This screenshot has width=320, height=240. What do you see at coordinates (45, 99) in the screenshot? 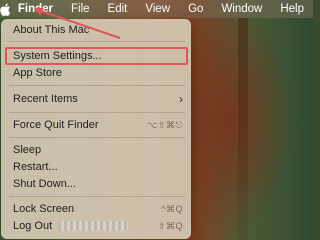
I see `menu-item-label: Recent Items` at bounding box center [45, 99].